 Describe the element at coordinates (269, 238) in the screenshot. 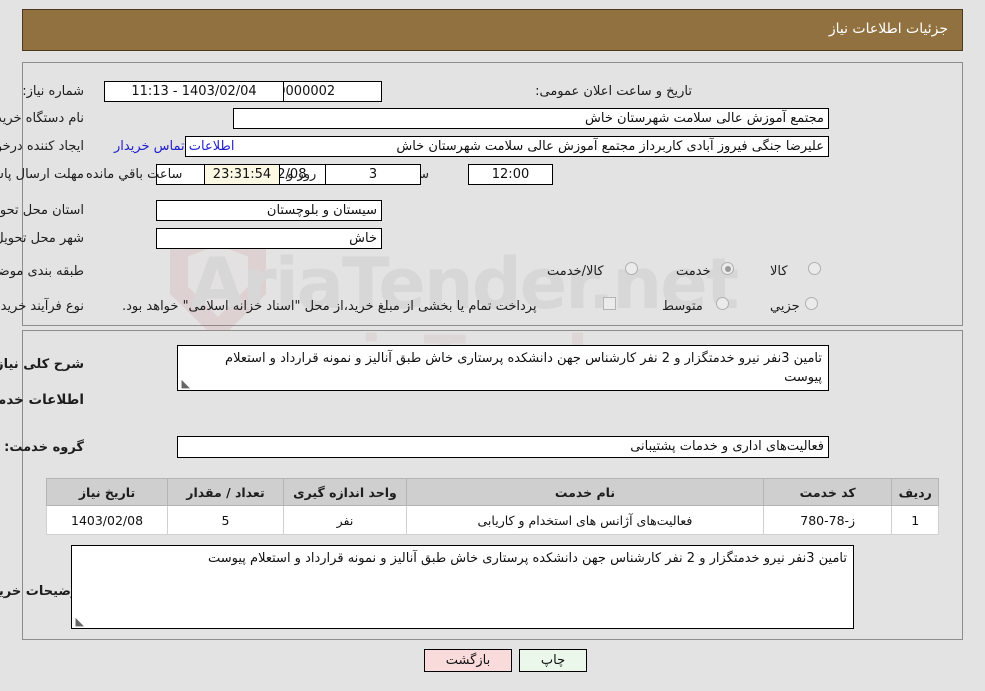

I see `city-value: خاش` at that location.